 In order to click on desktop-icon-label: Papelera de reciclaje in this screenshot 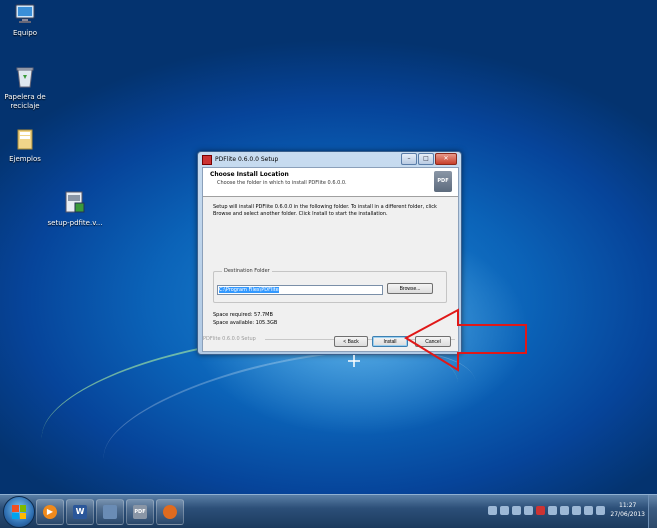, I will do `click(25, 101)`.